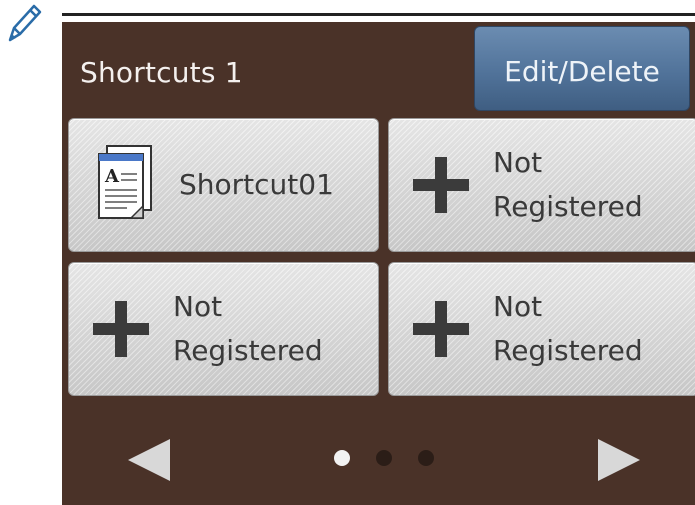 The width and height of the screenshot is (695, 505). I want to click on note-rule, so click(378, 14).